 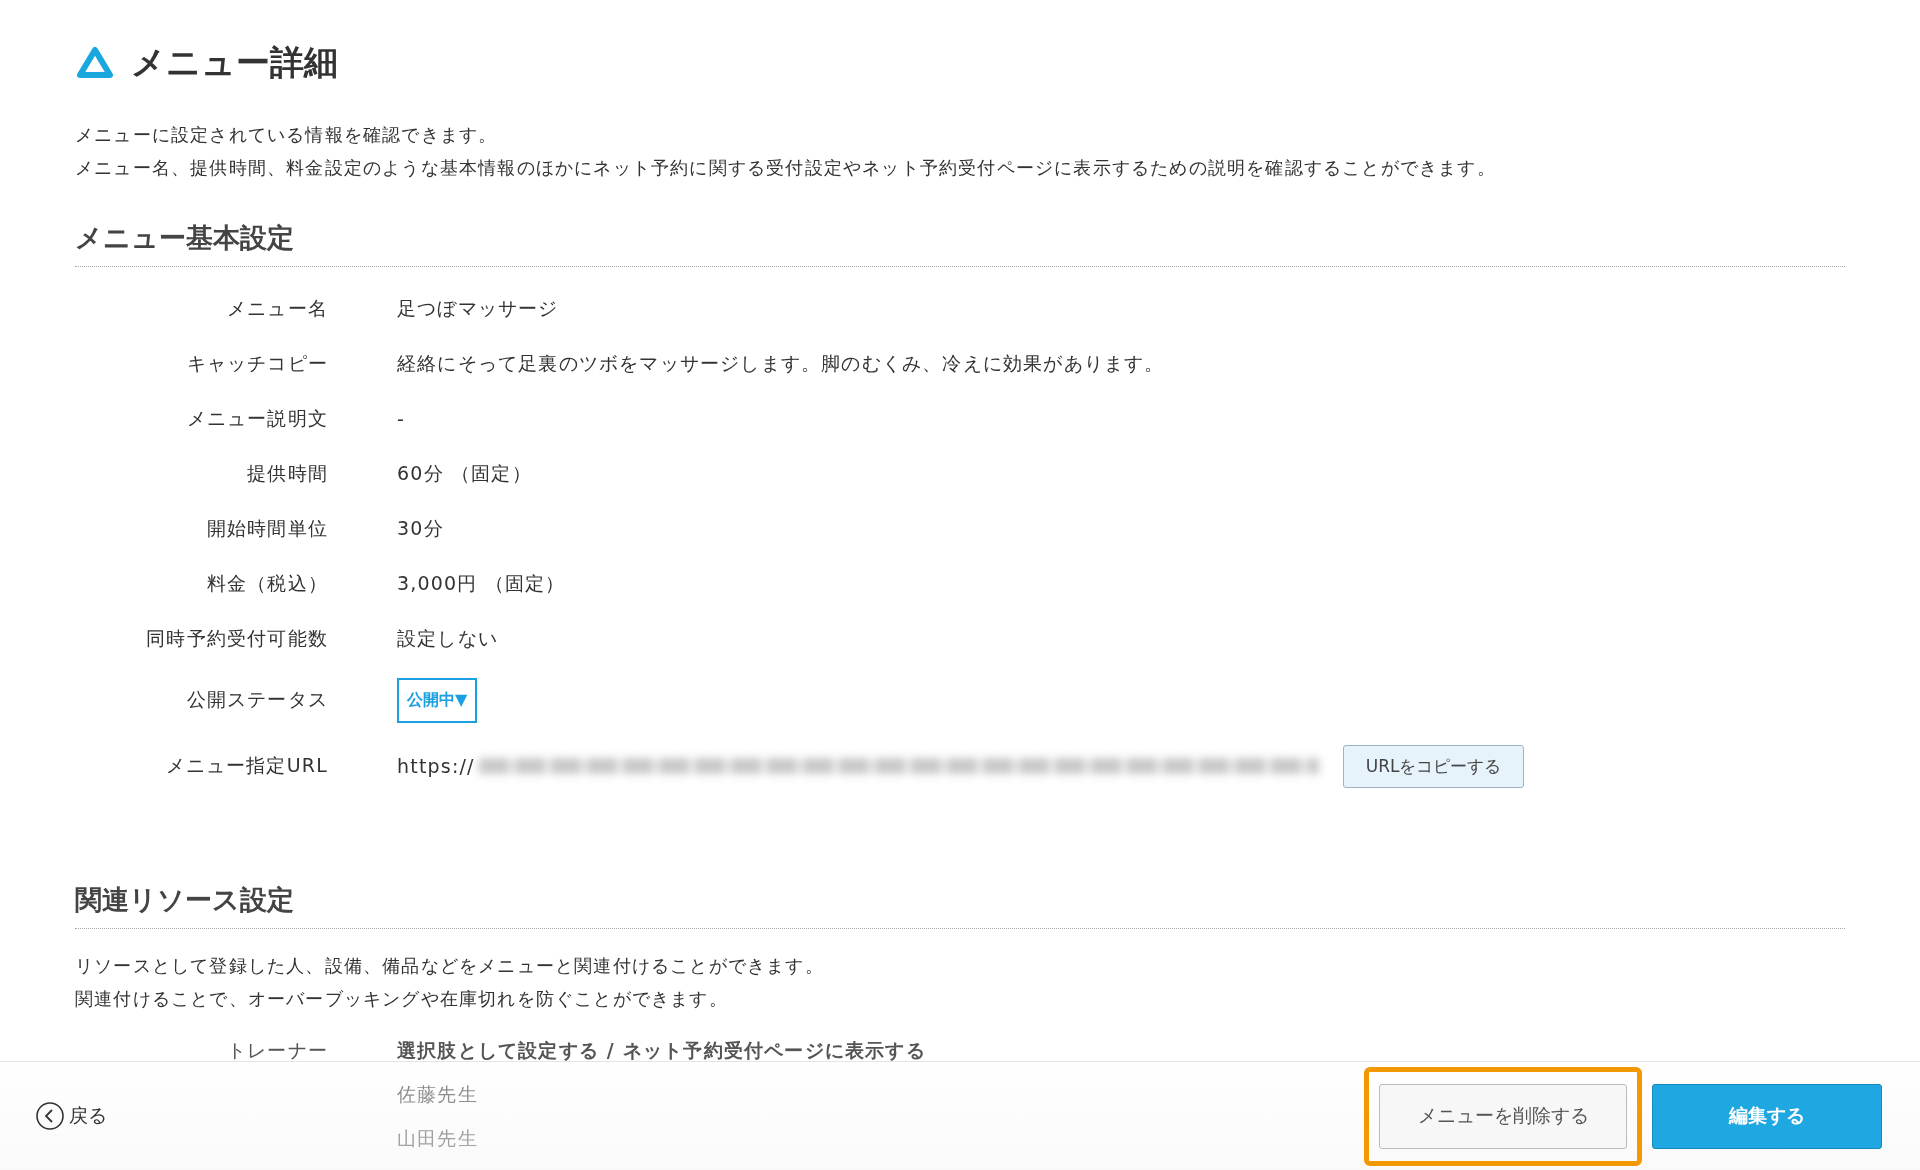 What do you see at coordinates (481, 583) in the screenshot?
I see `field-value: 3,000円 （固定）` at bounding box center [481, 583].